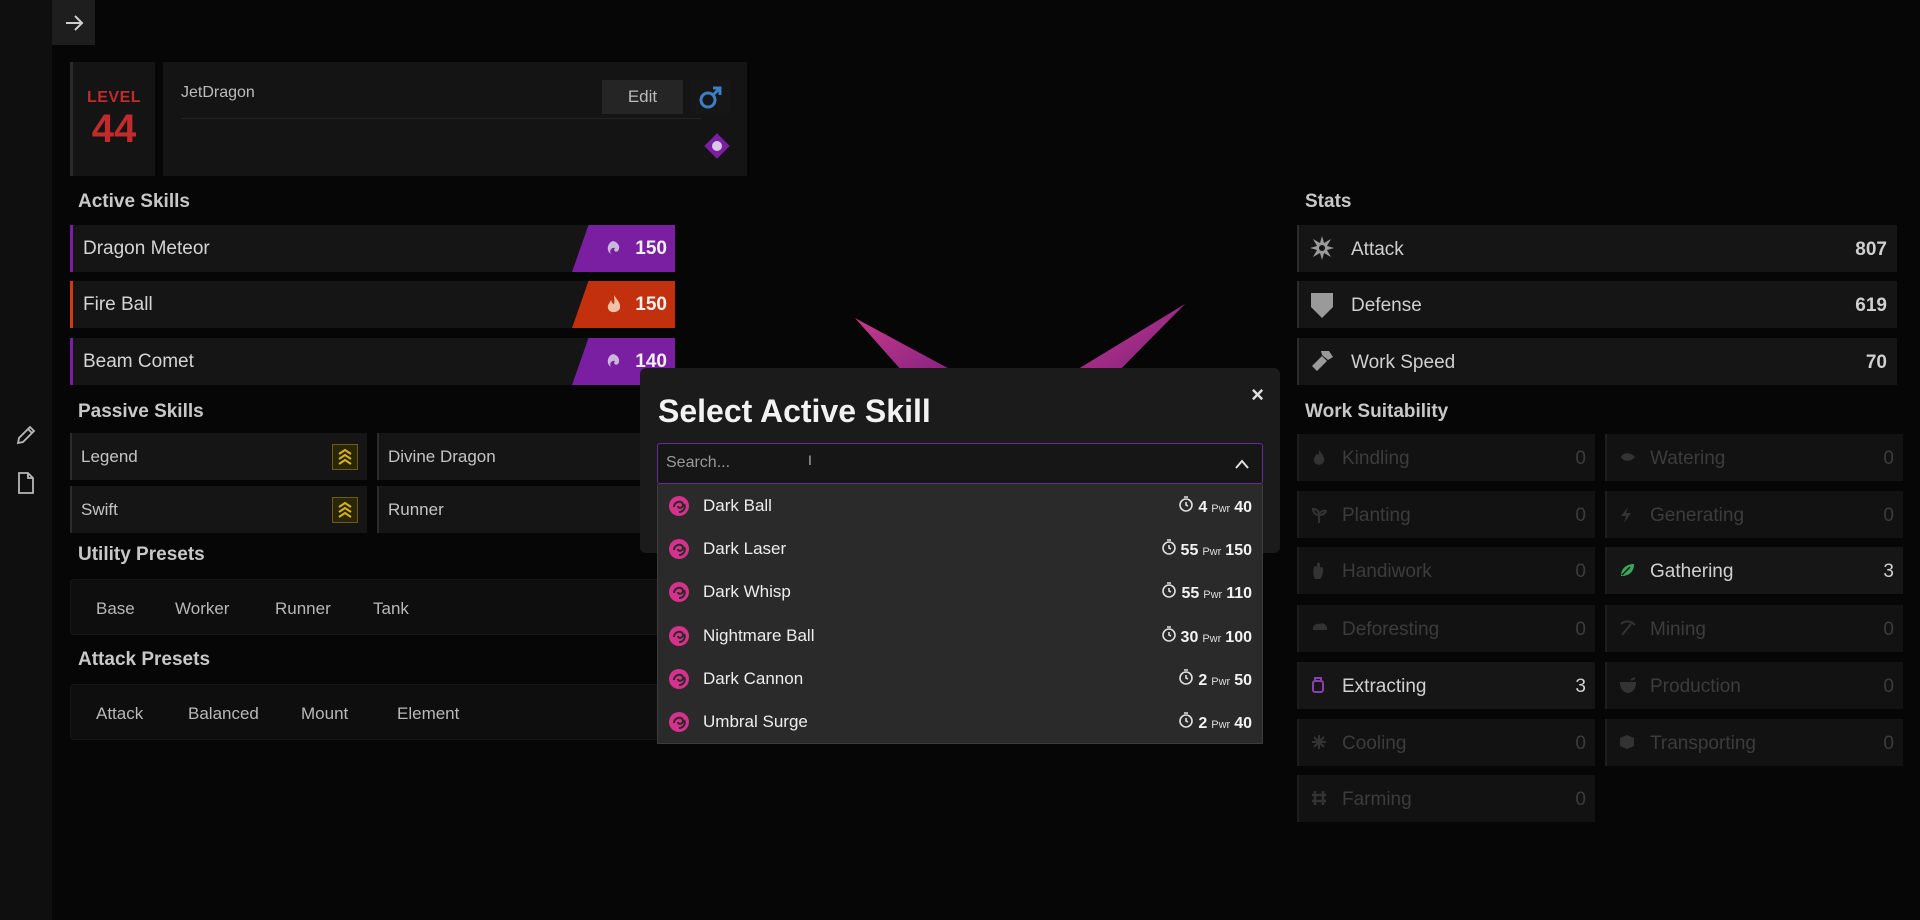 Image resolution: width=1920 pixels, height=920 pixels. Describe the element at coordinates (614, 303) in the screenshot. I see `fire-type-icon` at that location.